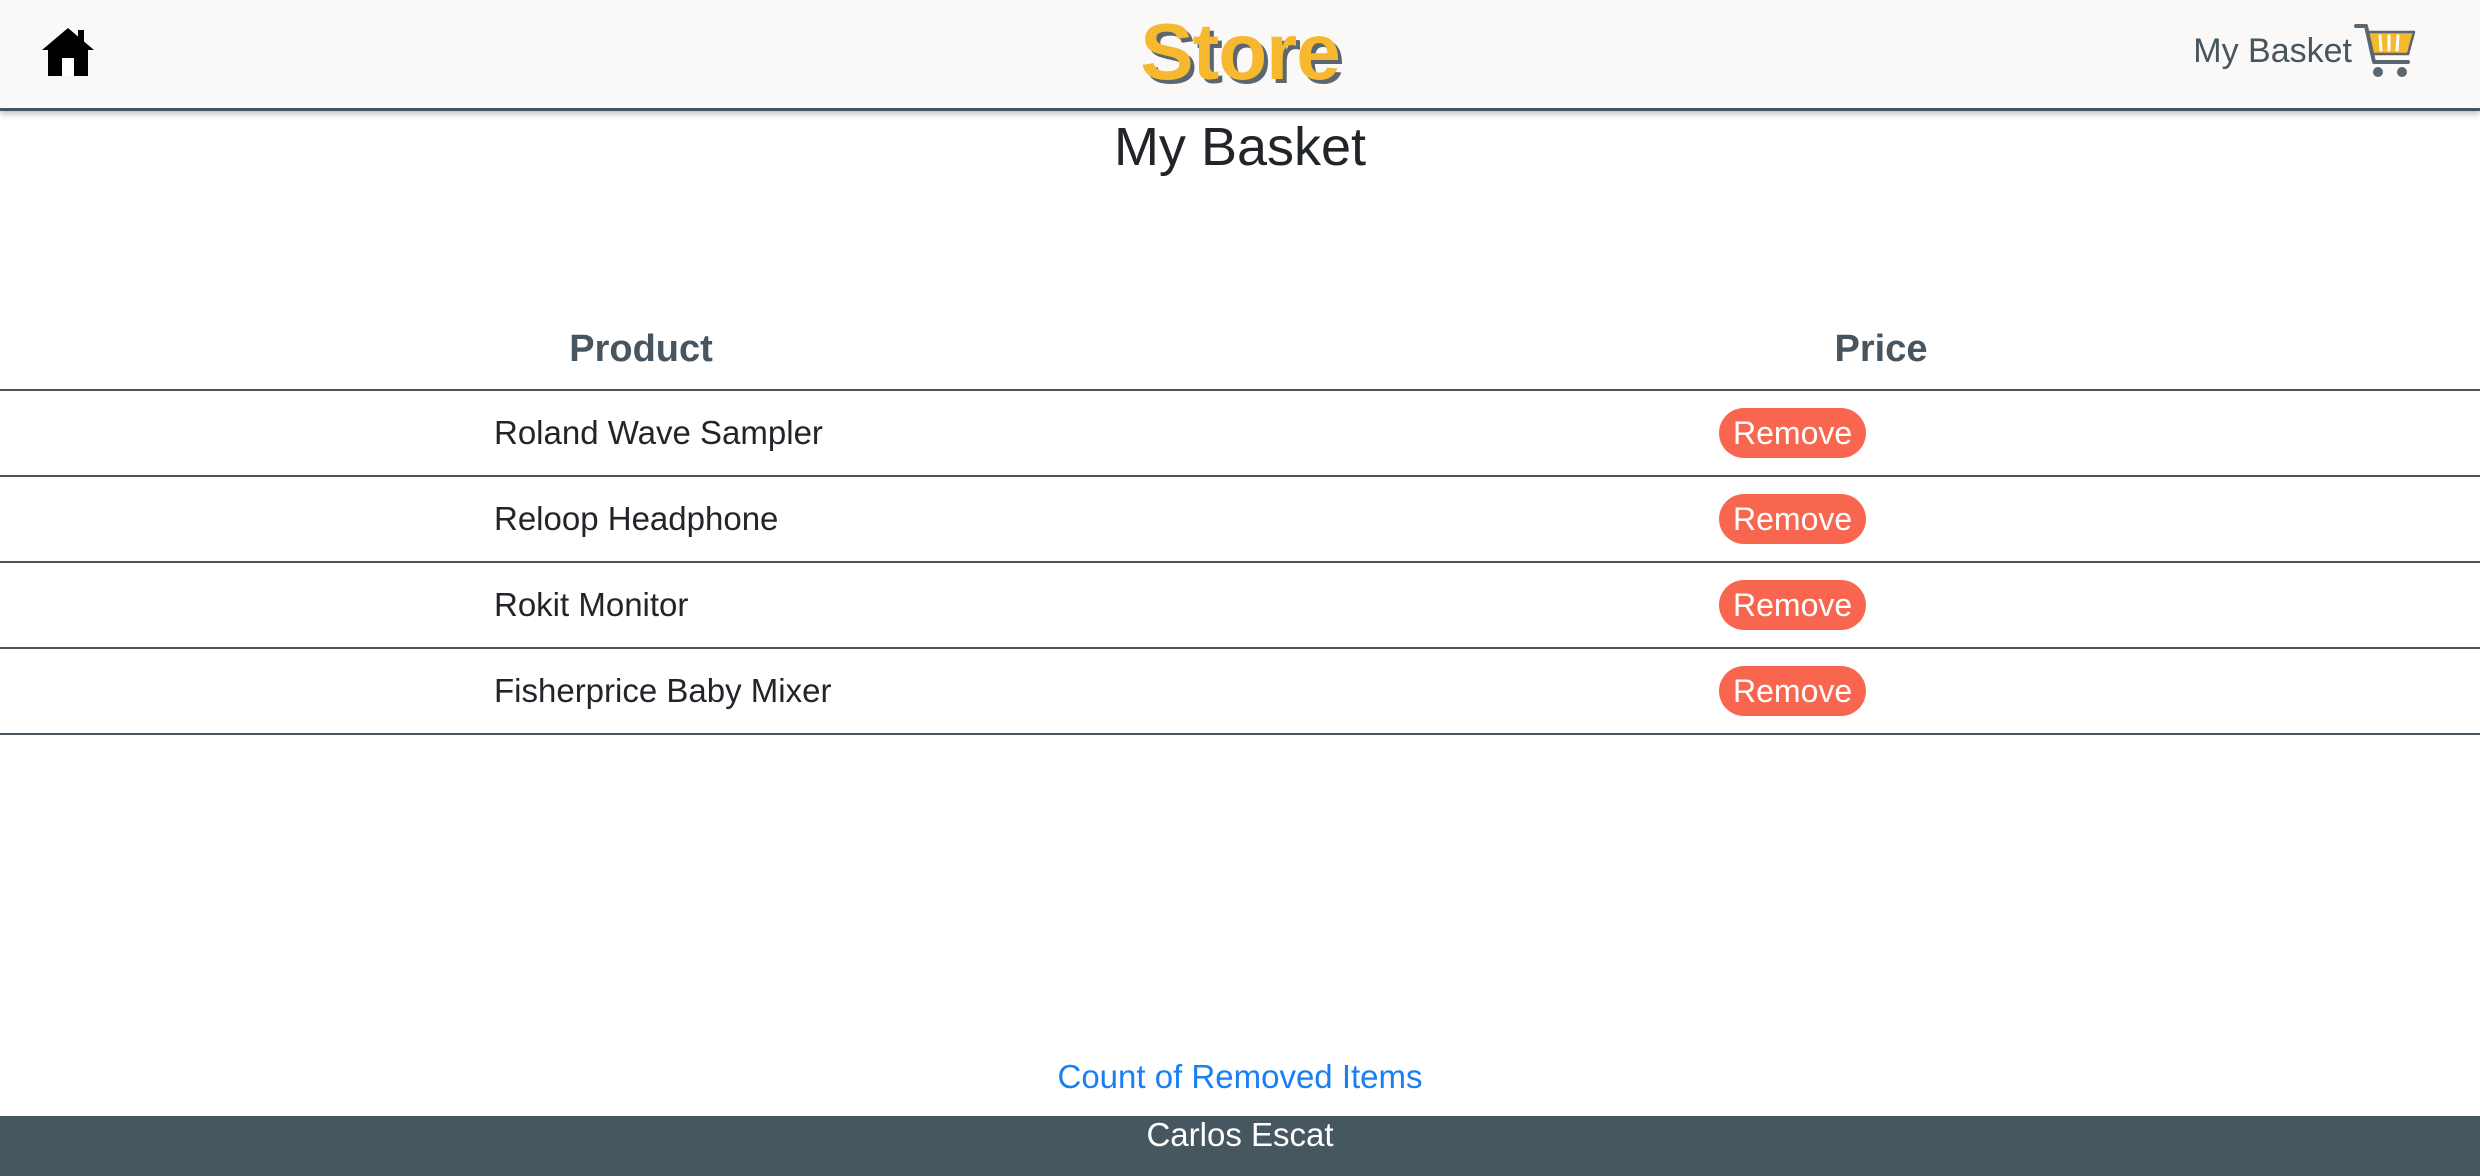 The image size is (2480, 1176). I want to click on shopping-cart-icon, so click(2385, 50).